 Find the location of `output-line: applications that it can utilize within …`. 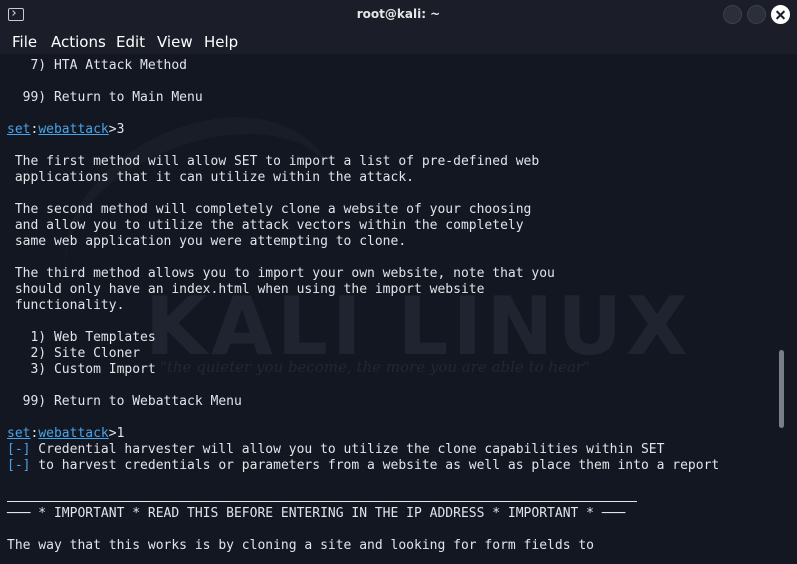

output-line: applications that it can utilize within … is located at coordinates (210, 177).